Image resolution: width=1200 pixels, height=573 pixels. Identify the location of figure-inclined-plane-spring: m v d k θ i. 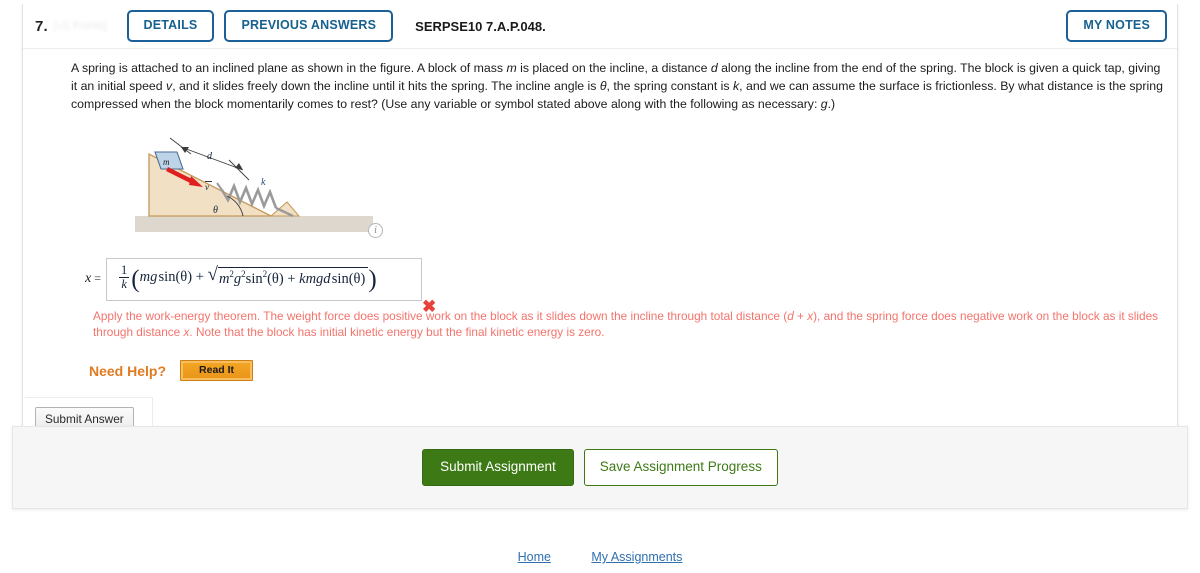
(256, 184).